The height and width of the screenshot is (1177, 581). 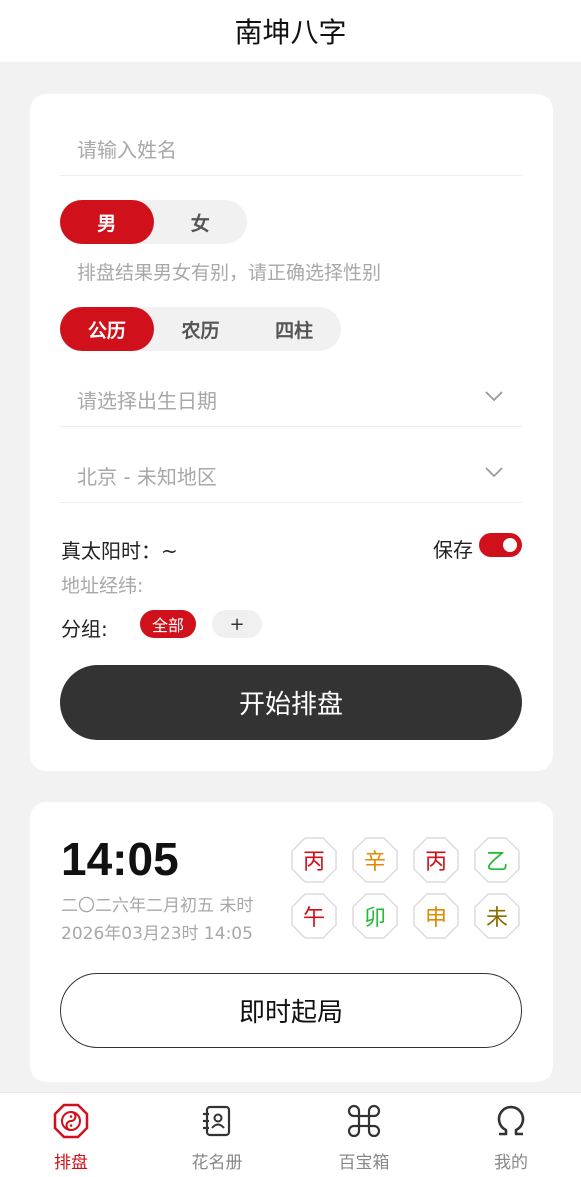 I want to click on bagua-icon, so click(x=71, y=1121).